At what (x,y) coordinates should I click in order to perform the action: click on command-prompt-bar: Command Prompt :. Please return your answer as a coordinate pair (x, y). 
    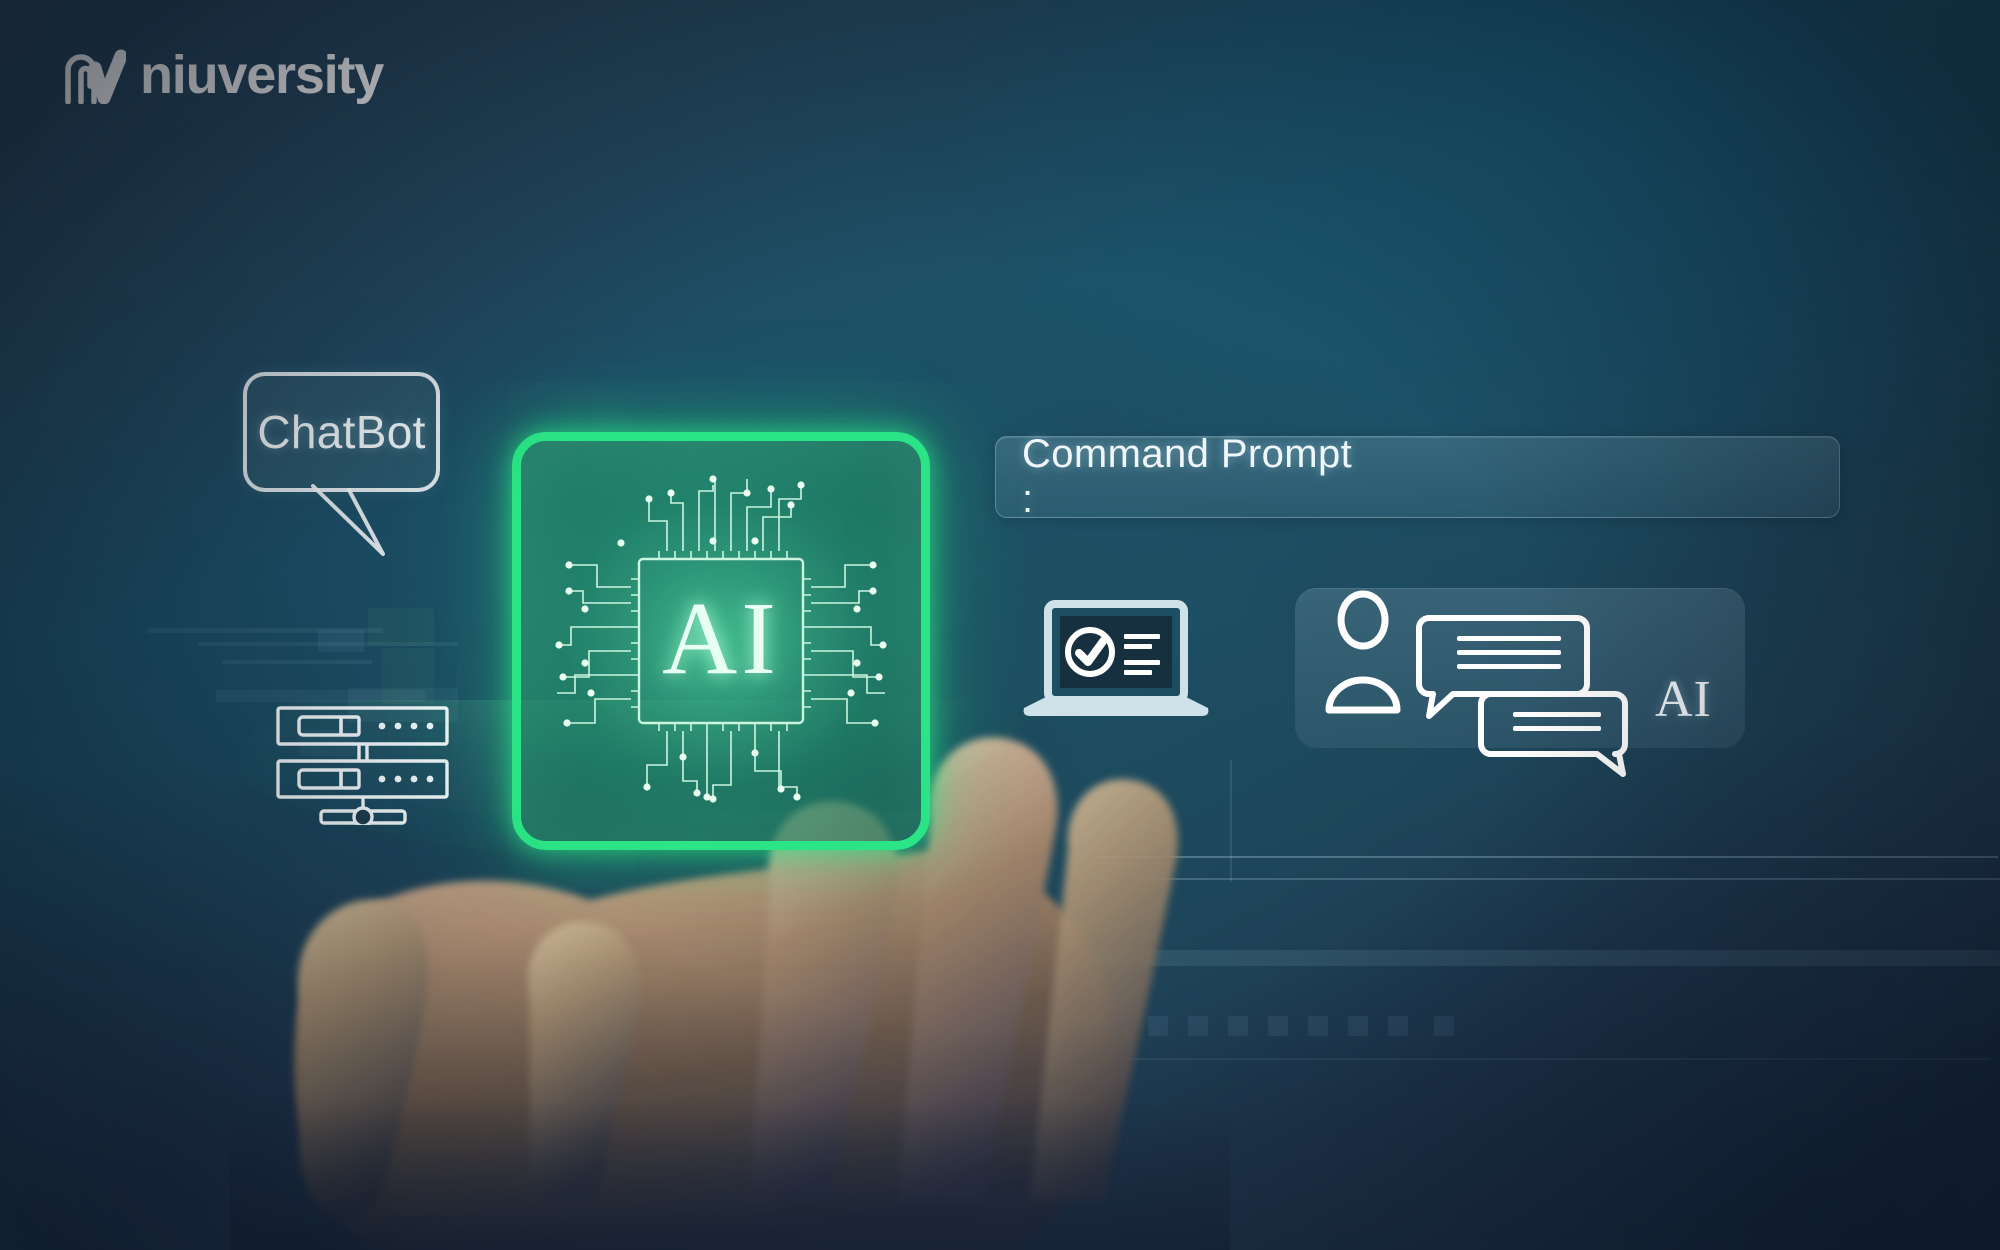
    Looking at the image, I should click on (1417, 476).